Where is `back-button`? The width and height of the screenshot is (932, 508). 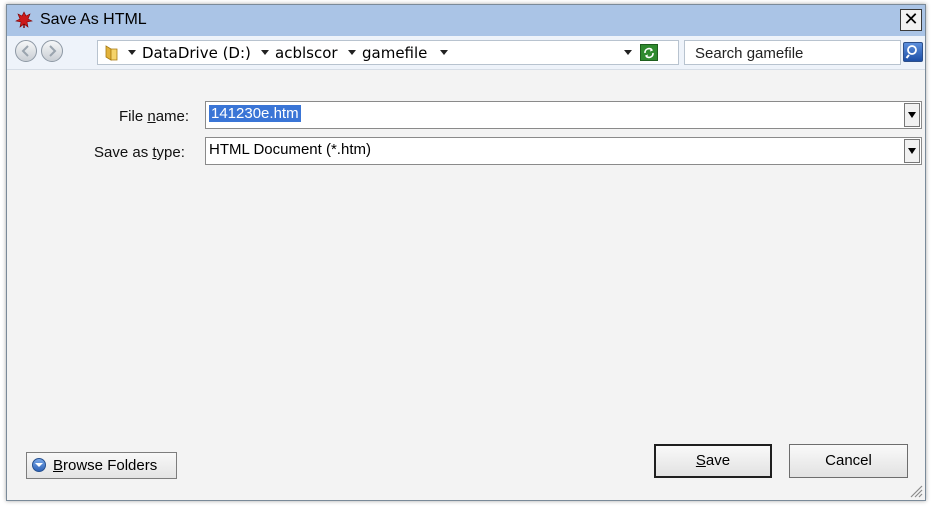
back-button is located at coordinates (26, 51).